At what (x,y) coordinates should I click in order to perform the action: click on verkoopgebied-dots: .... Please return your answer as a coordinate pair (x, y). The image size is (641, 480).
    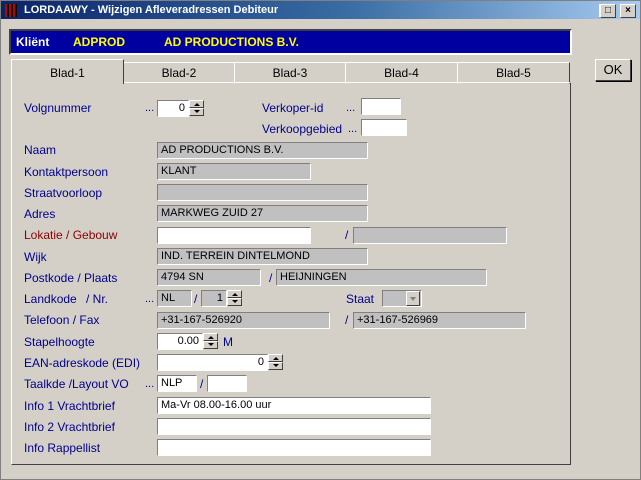
    Looking at the image, I should click on (352, 129).